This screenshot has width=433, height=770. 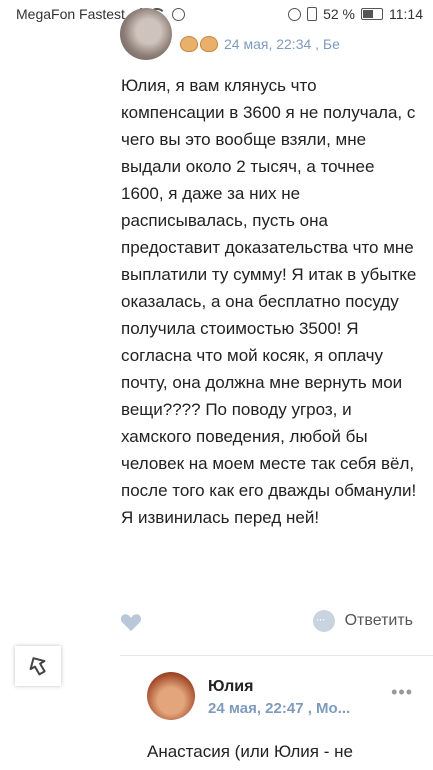 I want to click on carrier-name: MegaFon Fastest, so click(x=70, y=14).